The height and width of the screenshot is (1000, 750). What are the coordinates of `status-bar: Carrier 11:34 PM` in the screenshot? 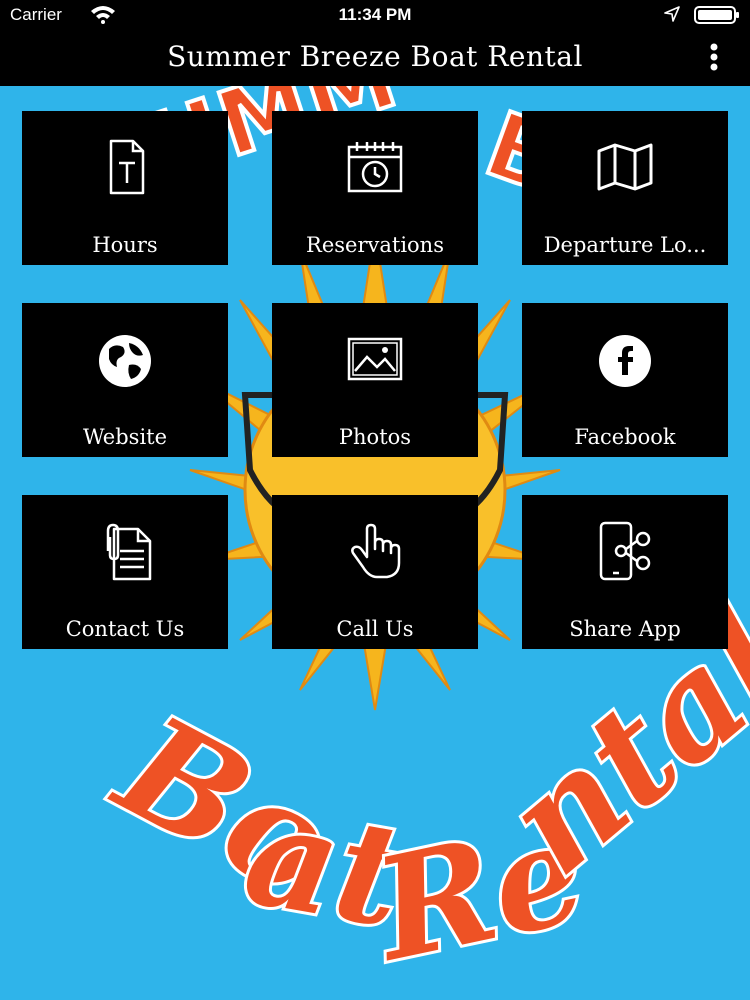 It's located at (375, 15).